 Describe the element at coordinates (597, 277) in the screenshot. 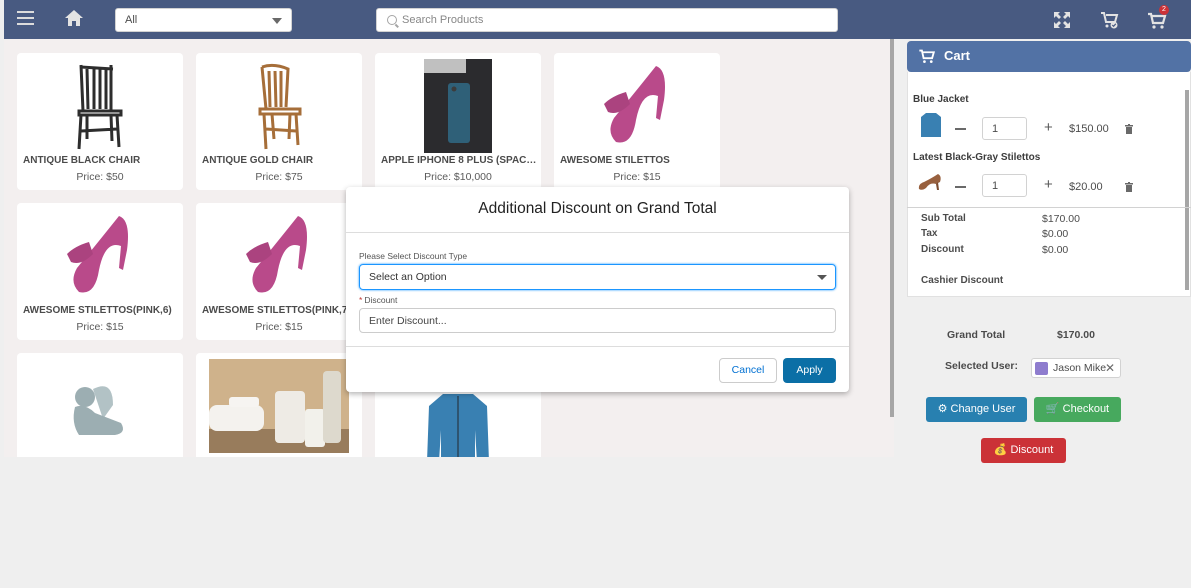

I see `discount-type-select: Select an Option` at that location.